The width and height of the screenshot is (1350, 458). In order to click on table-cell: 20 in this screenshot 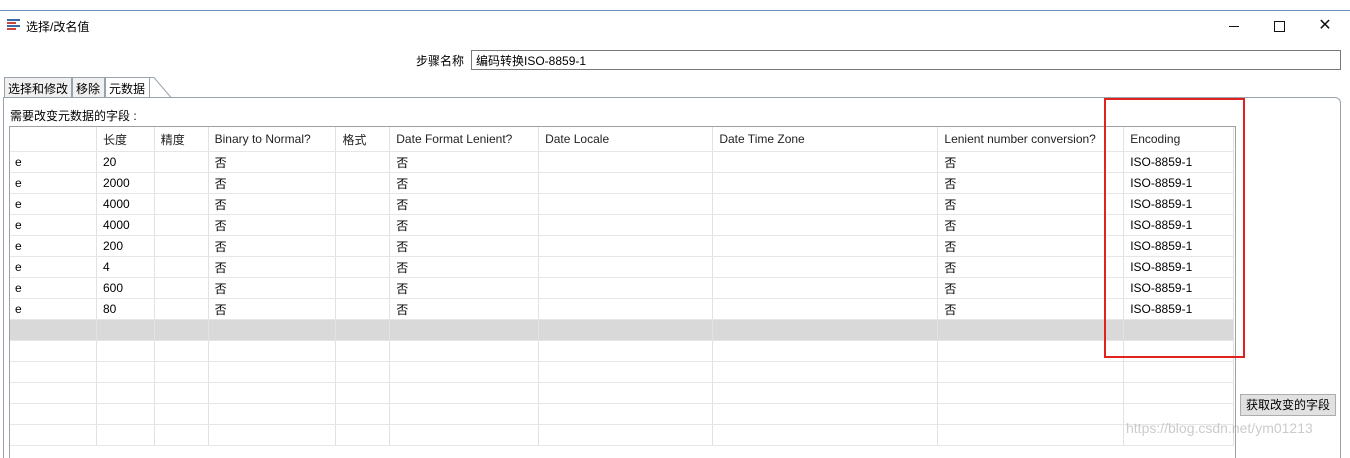, I will do `click(125, 162)`.